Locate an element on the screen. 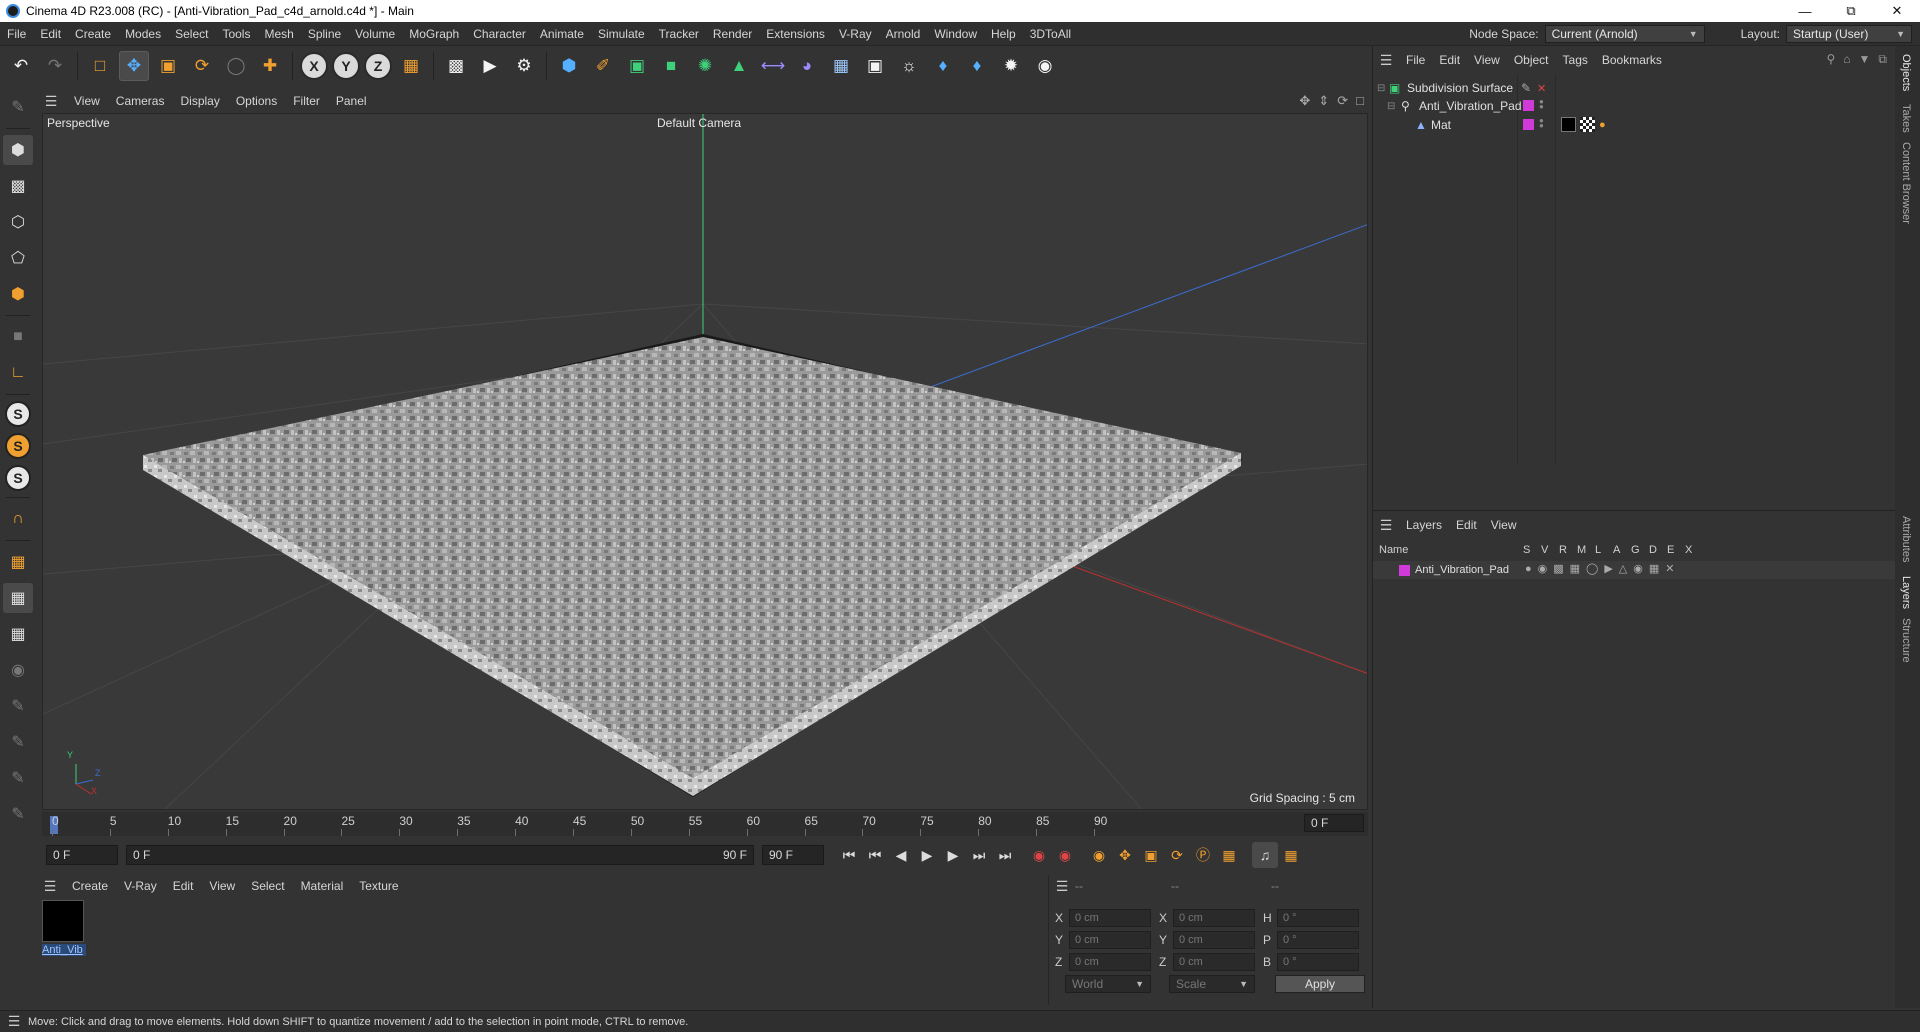 The width and height of the screenshot is (1920, 1032). object-row-subdivision-surface: ⊟ ▣ Subdivision Surface ✎ ✕ is located at coordinates (1634, 88).